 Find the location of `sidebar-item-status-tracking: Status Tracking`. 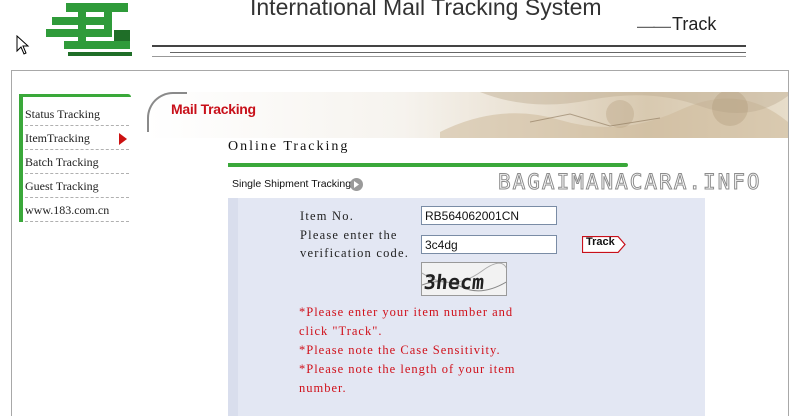

sidebar-item-status-tracking: Status Tracking is located at coordinates (77, 114).